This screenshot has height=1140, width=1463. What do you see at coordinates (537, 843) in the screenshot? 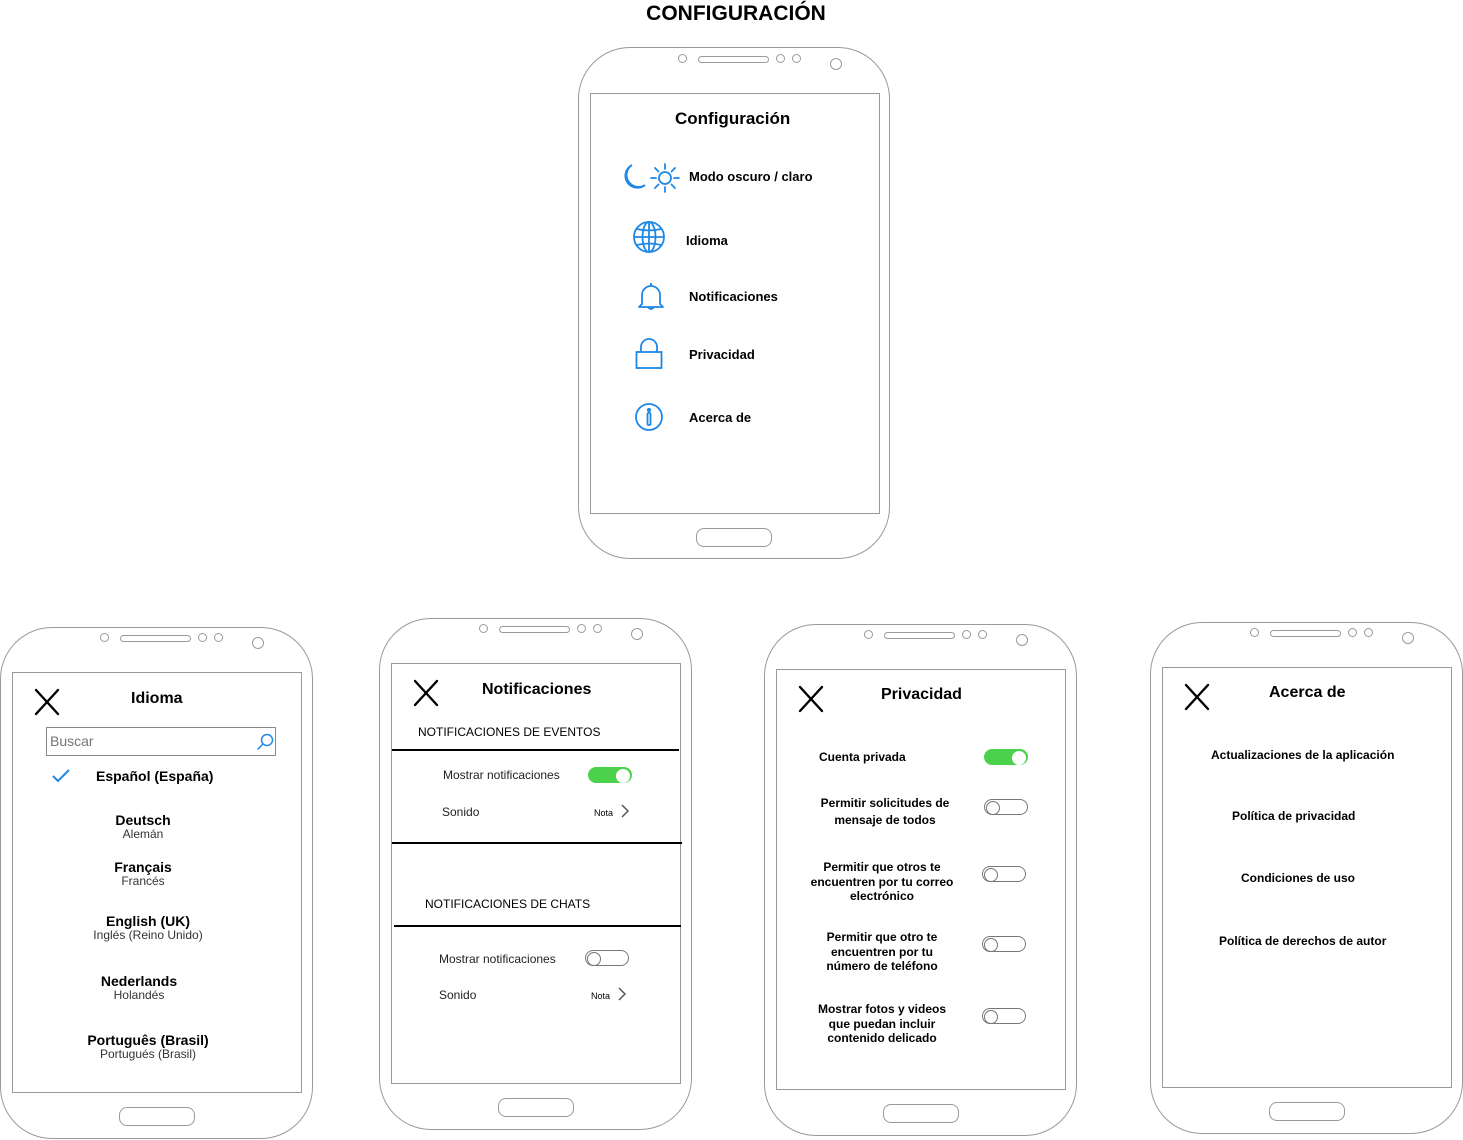
I see `divider` at bounding box center [537, 843].